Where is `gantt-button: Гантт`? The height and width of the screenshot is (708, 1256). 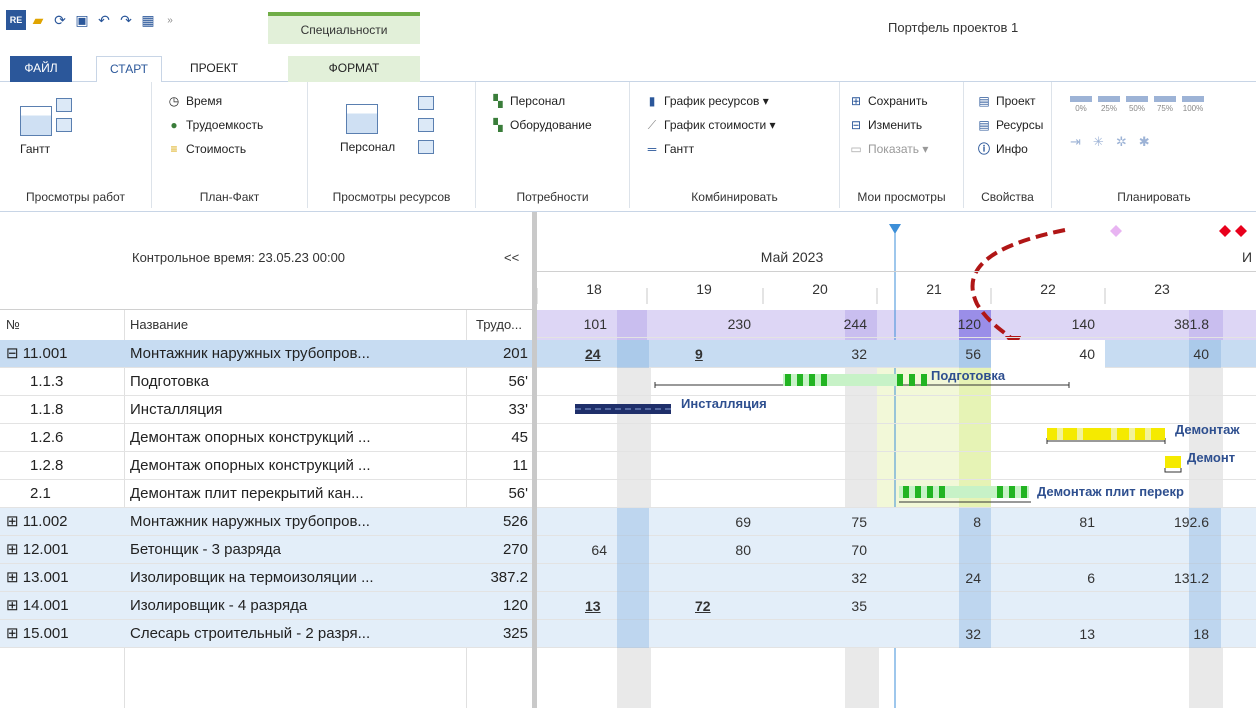 gantt-button: Гантт is located at coordinates (35, 149).